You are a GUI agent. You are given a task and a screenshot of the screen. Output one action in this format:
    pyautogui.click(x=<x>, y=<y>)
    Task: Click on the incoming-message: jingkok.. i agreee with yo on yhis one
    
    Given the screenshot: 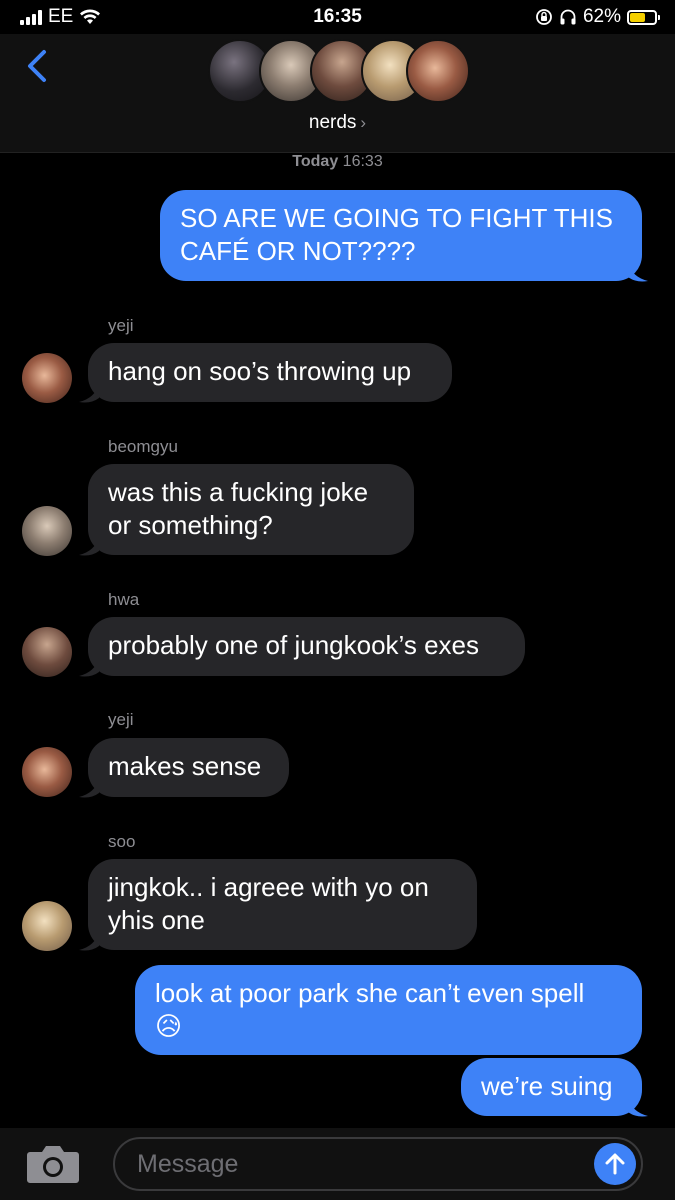 What is the action you would take?
    pyautogui.click(x=282, y=904)
    